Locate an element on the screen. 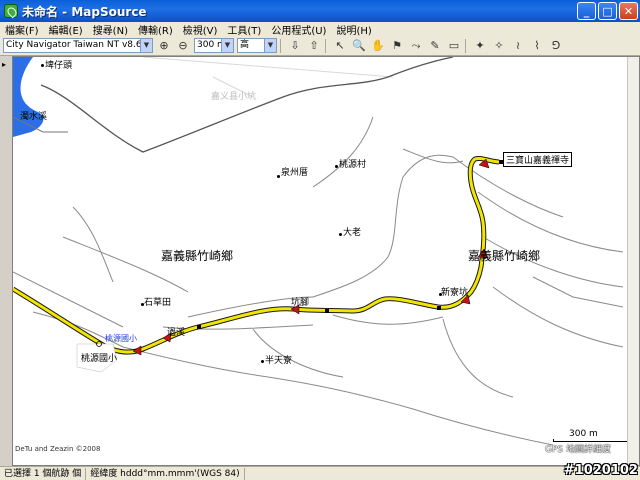 The height and width of the screenshot is (480, 640). menu-help: 說明(H) is located at coordinates (353, 29).